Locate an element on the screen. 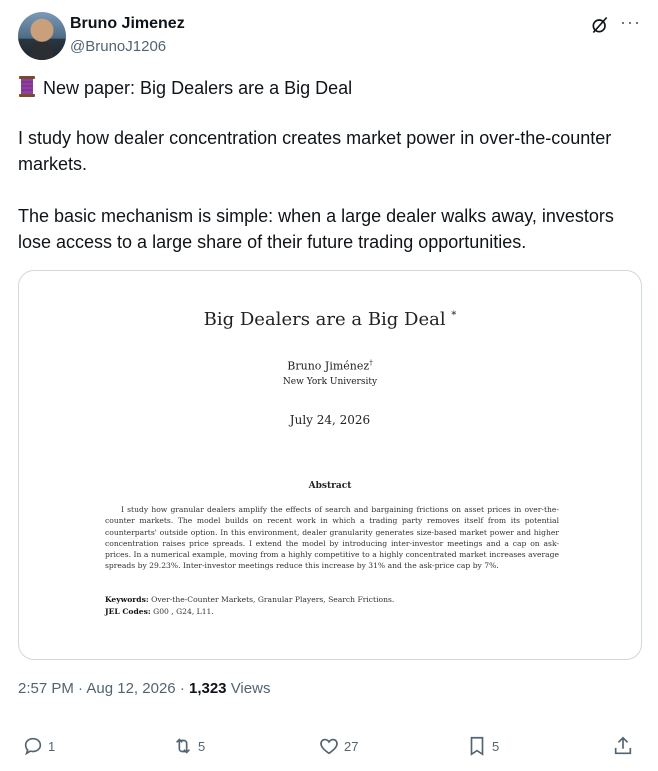 The image size is (658, 771). grok-icon is located at coordinates (600, 25).